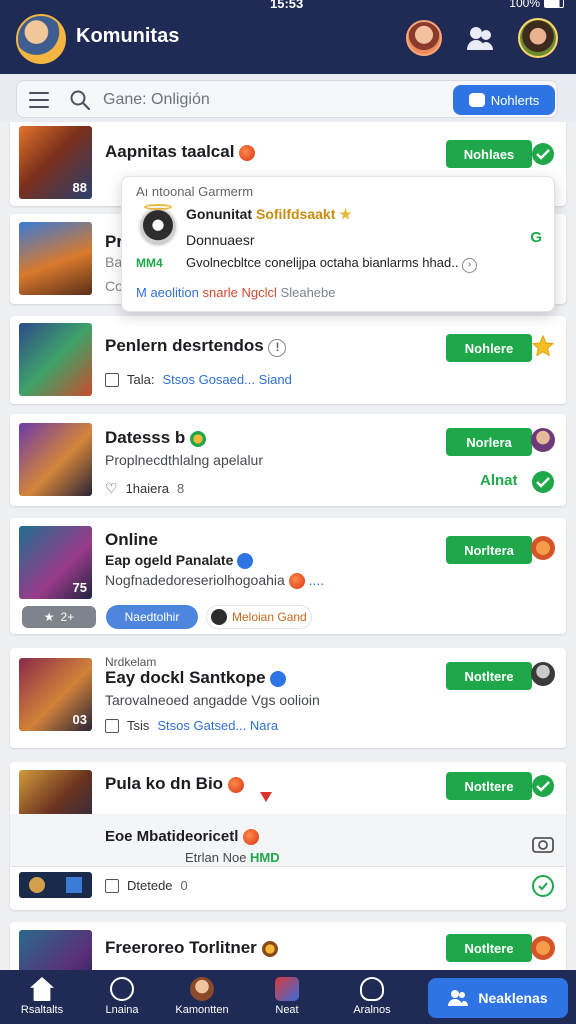 This screenshot has height=1024, width=576. What do you see at coordinates (150, 885) in the screenshot?
I see `meta-text: Dtetede` at bounding box center [150, 885].